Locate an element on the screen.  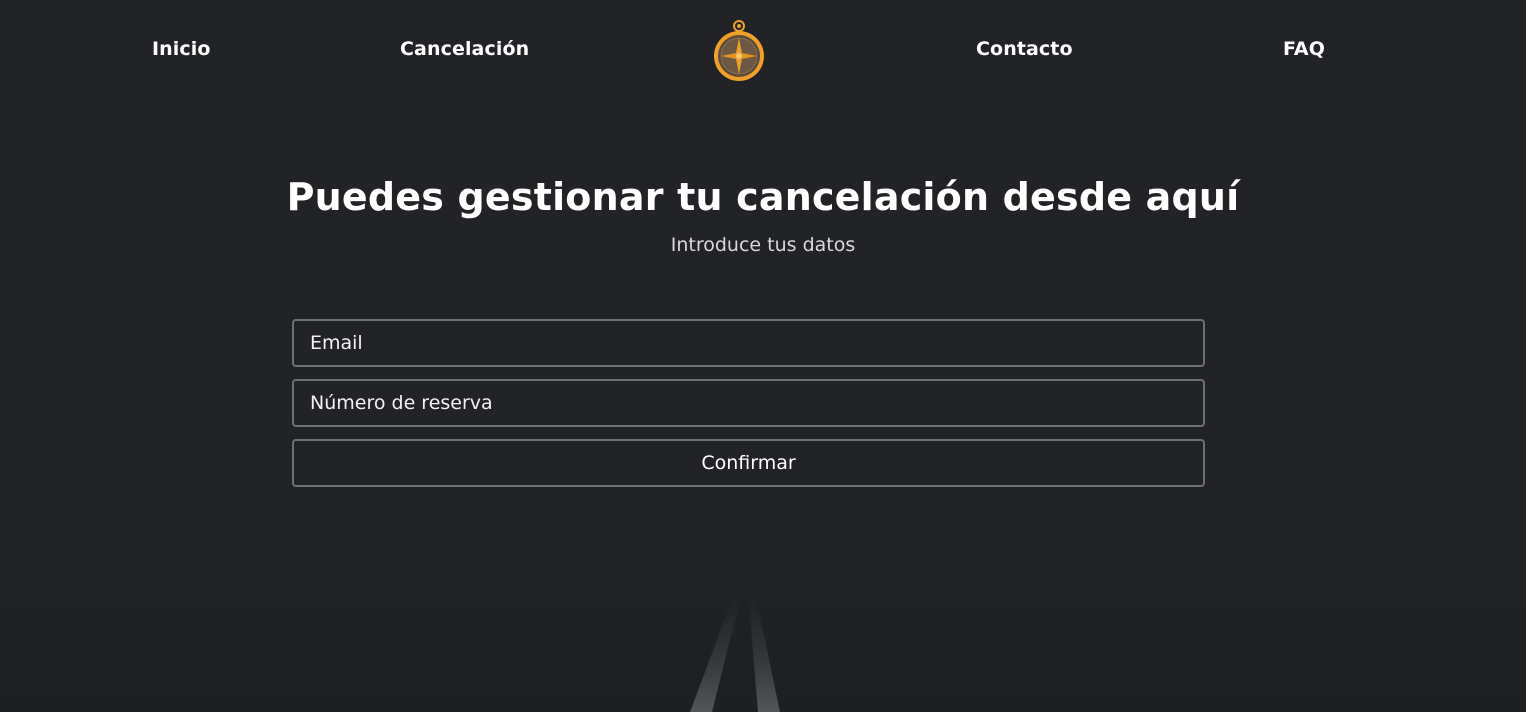
top-navigation: Inicio Cancelación Contacto FAQ is located at coordinates (763, 50).